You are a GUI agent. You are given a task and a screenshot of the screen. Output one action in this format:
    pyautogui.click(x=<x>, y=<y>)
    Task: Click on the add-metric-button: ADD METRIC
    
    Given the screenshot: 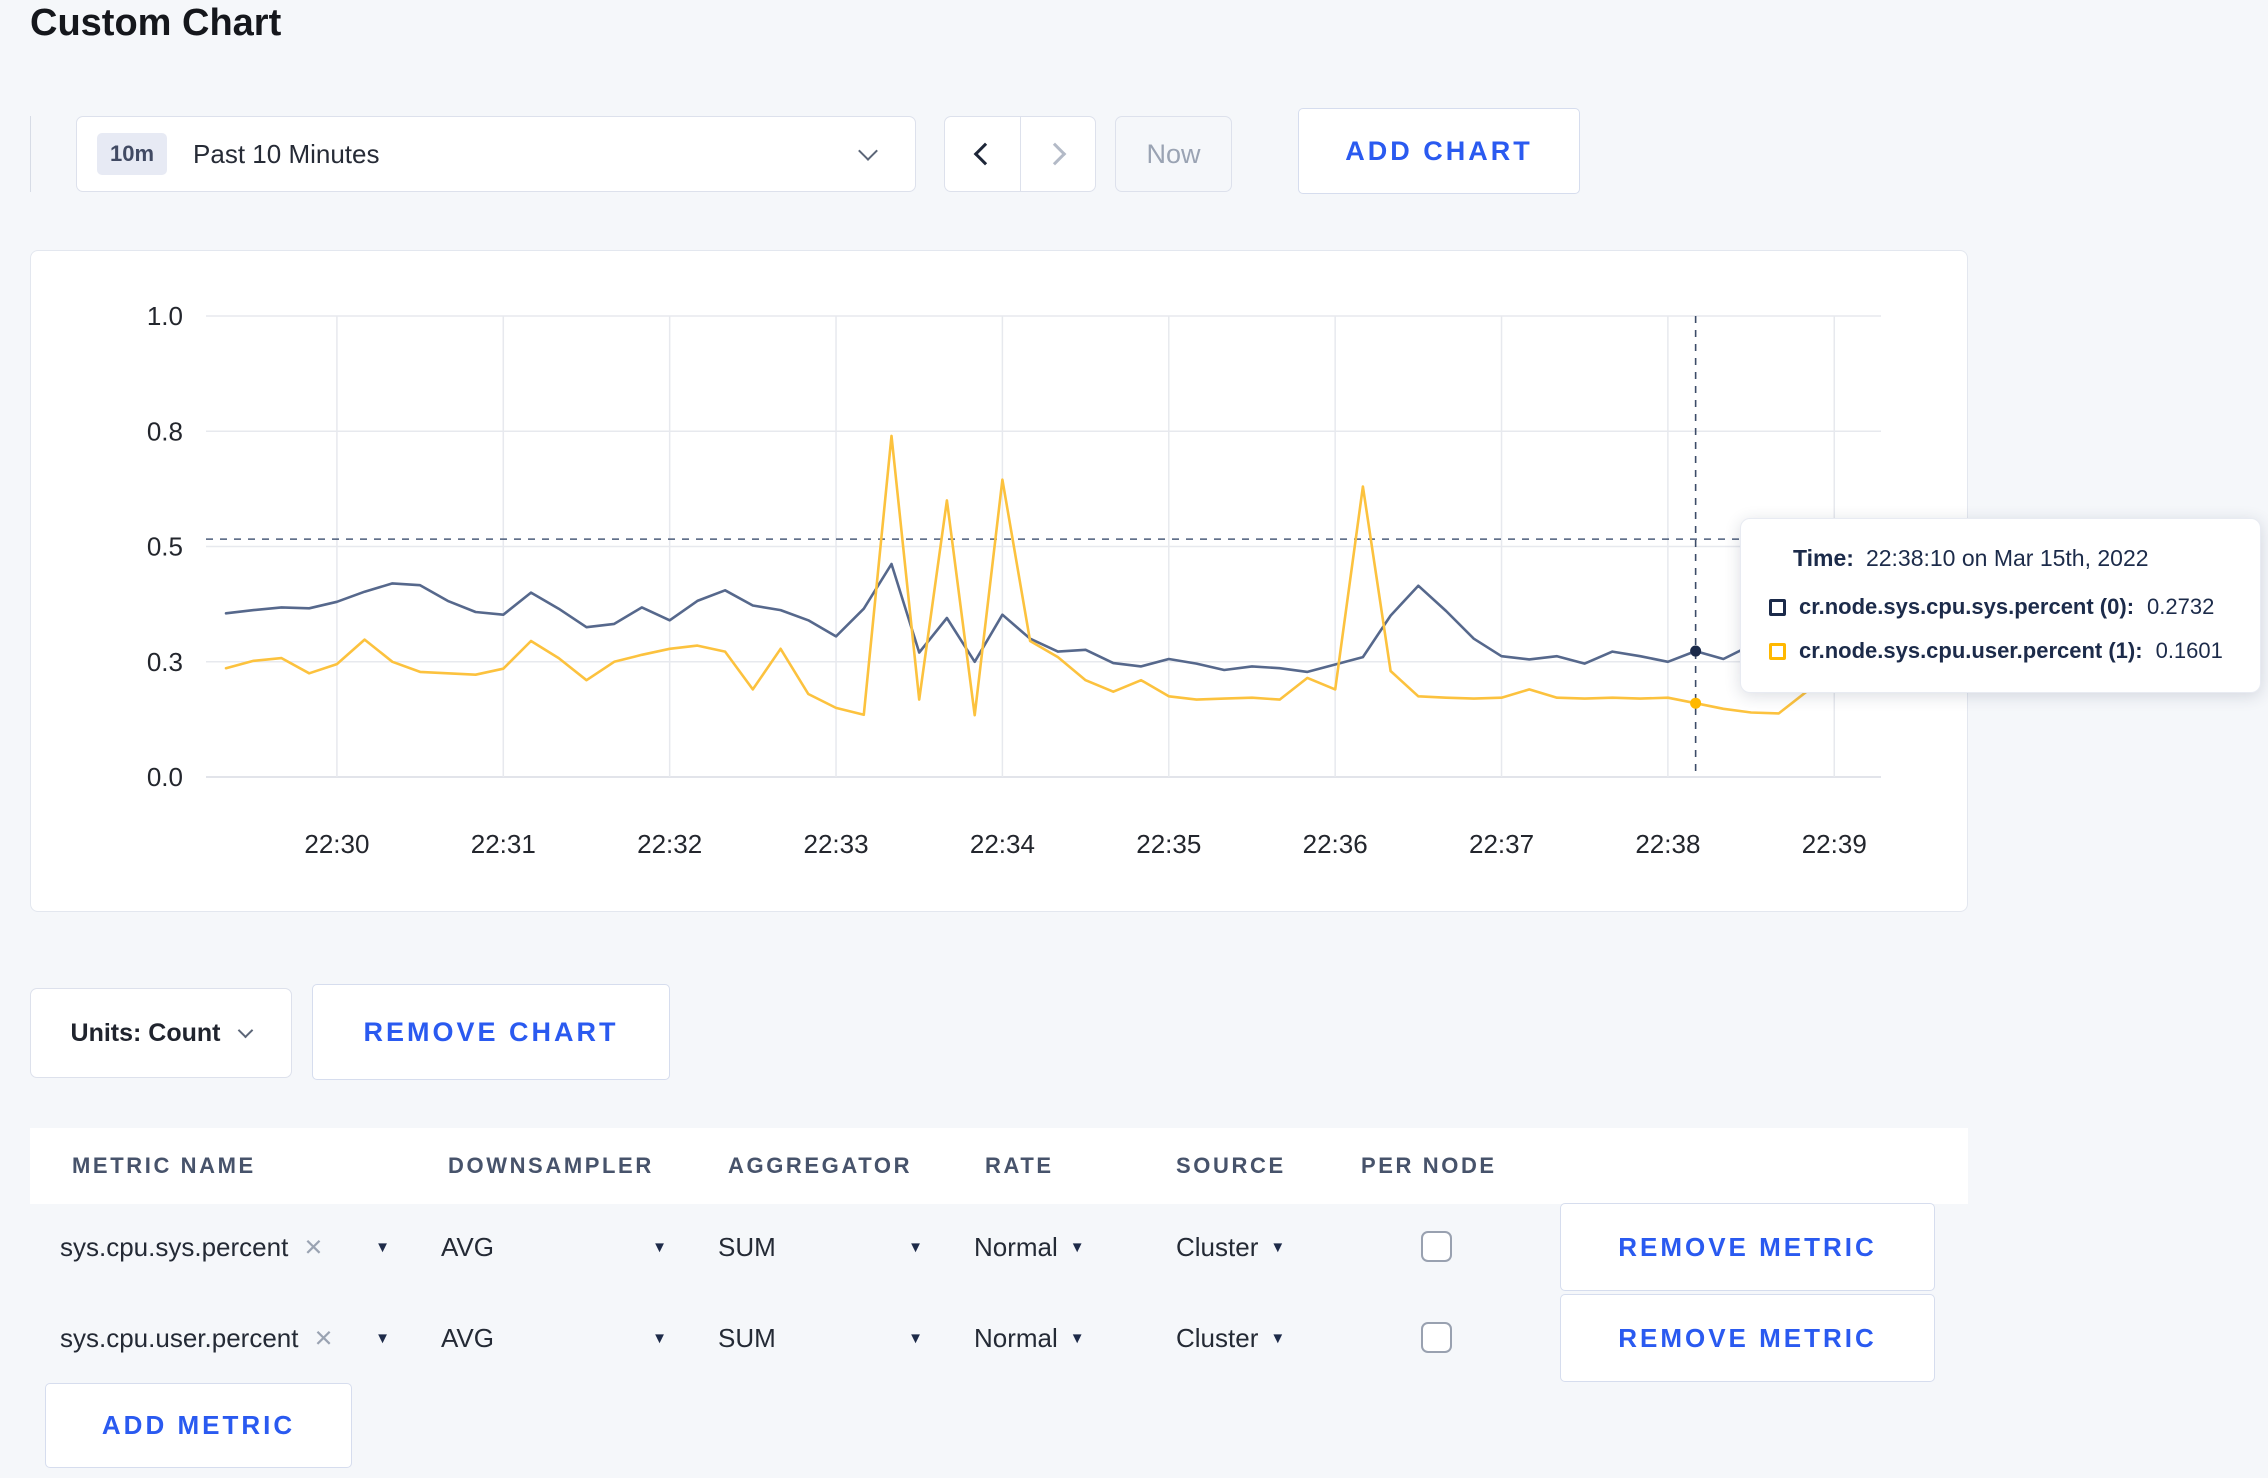 What is the action you would take?
    pyautogui.click(x=198, y=1425)
    